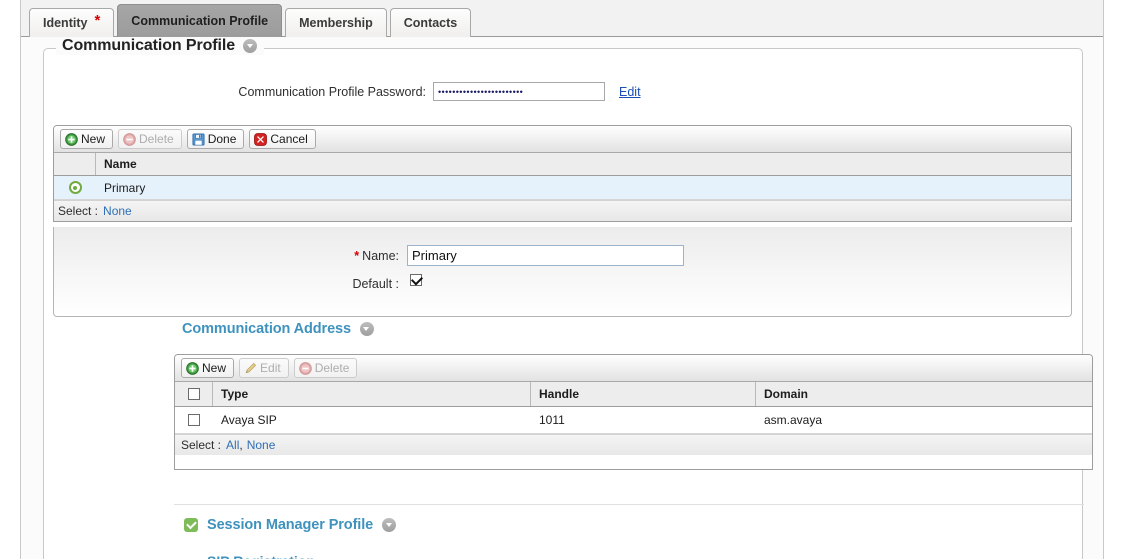 The width and height of the screenshot is (1140, 559). I want to click on name-input: Primary, so click(545, 255).